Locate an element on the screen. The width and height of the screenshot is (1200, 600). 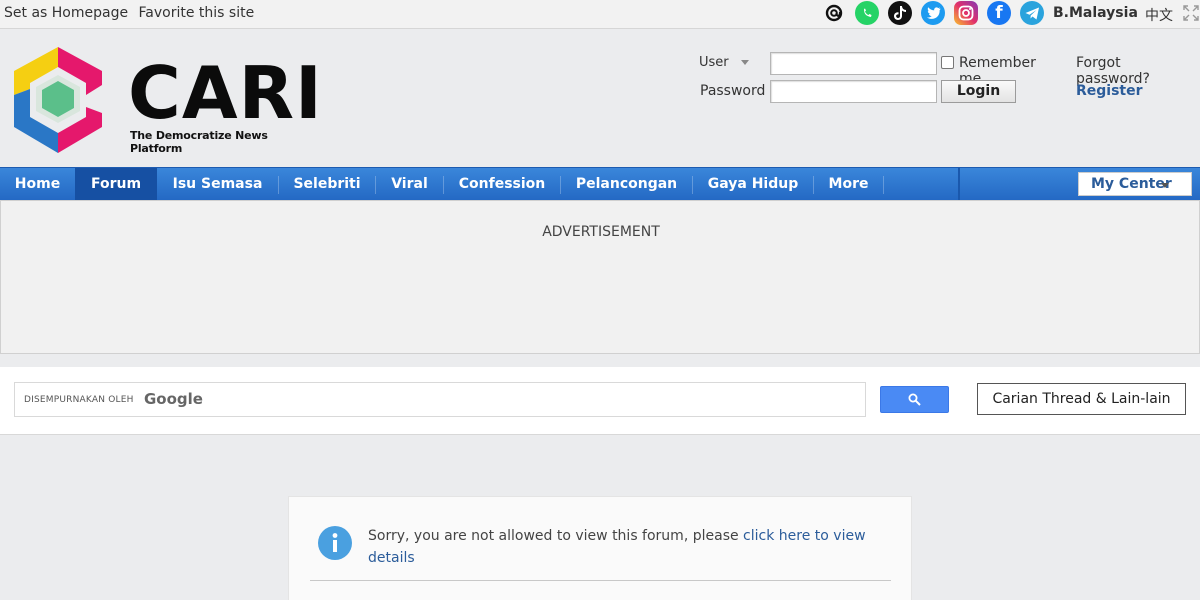
search-icon is located at coordinates (914, 399).